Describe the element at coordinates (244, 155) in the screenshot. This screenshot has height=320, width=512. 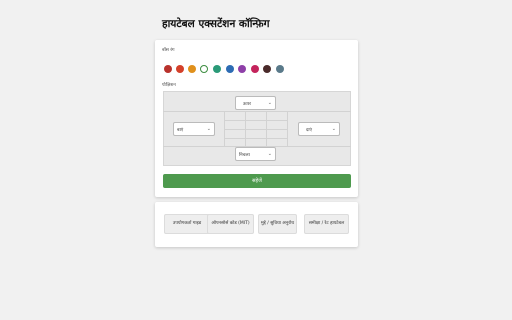
I see `position-bottom-value: निचला` at that location.